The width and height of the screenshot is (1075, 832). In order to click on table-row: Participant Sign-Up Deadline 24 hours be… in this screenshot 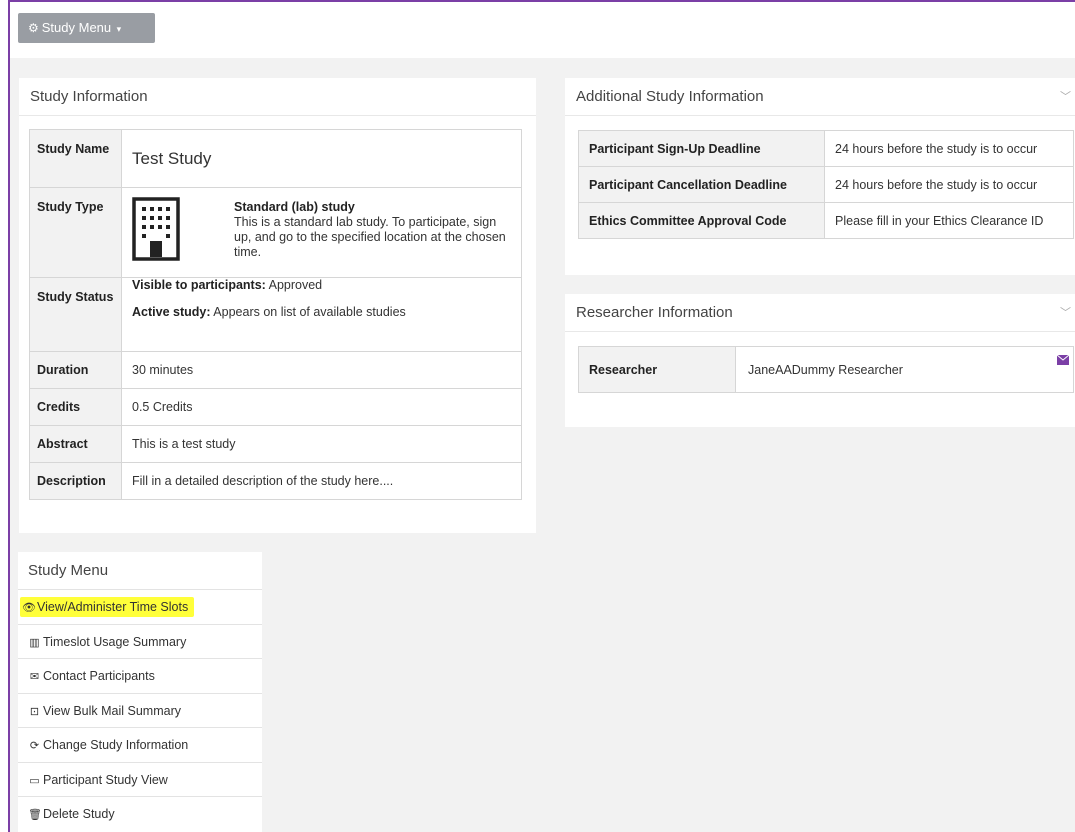, I will do `click(826, 148)`.